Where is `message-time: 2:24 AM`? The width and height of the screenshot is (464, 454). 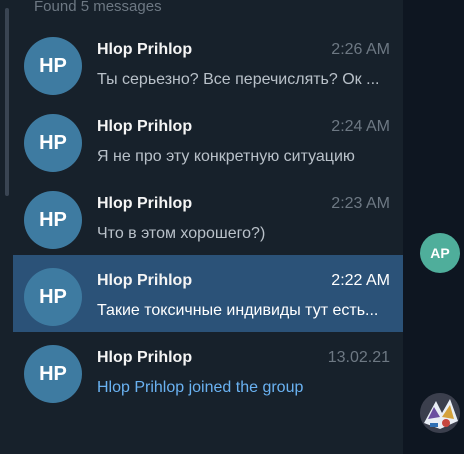
message-time: 2:24 AM is located at coordinates (360, 126).